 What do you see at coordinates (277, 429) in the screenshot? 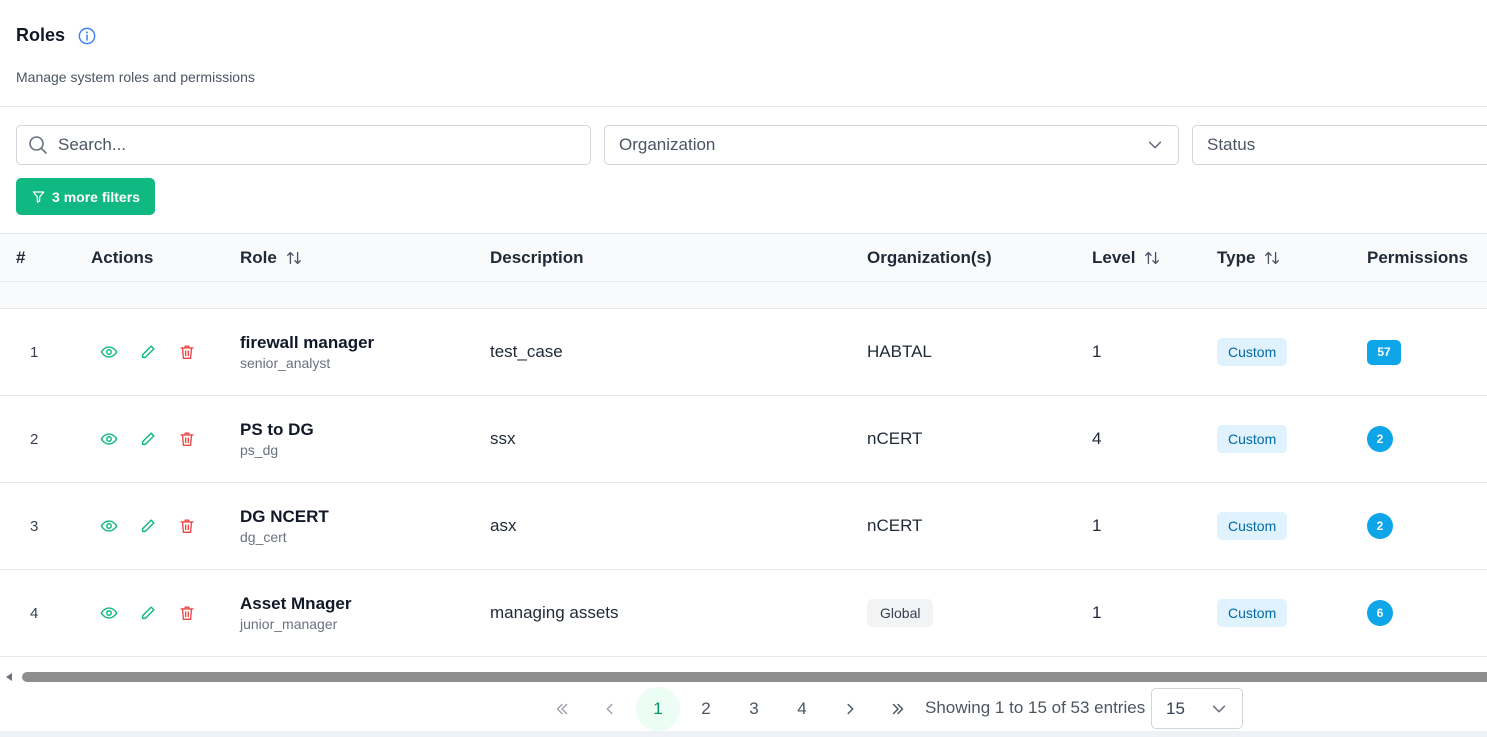
I see `role-name: PS to DG` at bounding box center [277, 429].